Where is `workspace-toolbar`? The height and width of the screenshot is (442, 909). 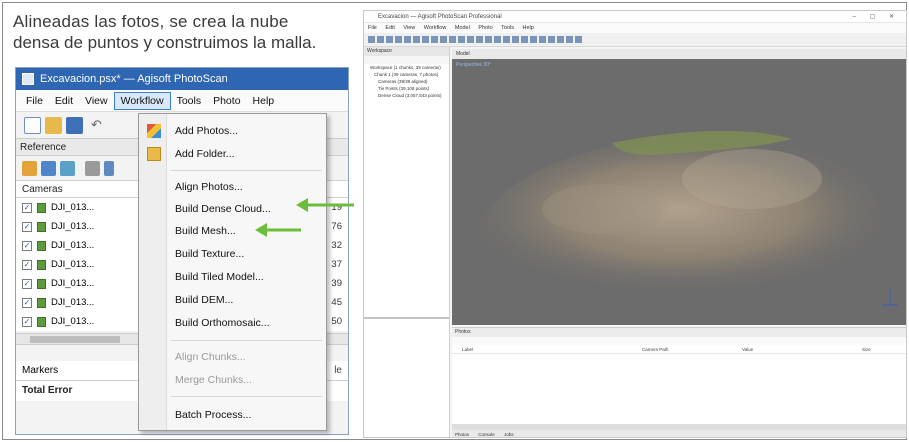
workspace-toolbar is located at coordinates (406, 60).